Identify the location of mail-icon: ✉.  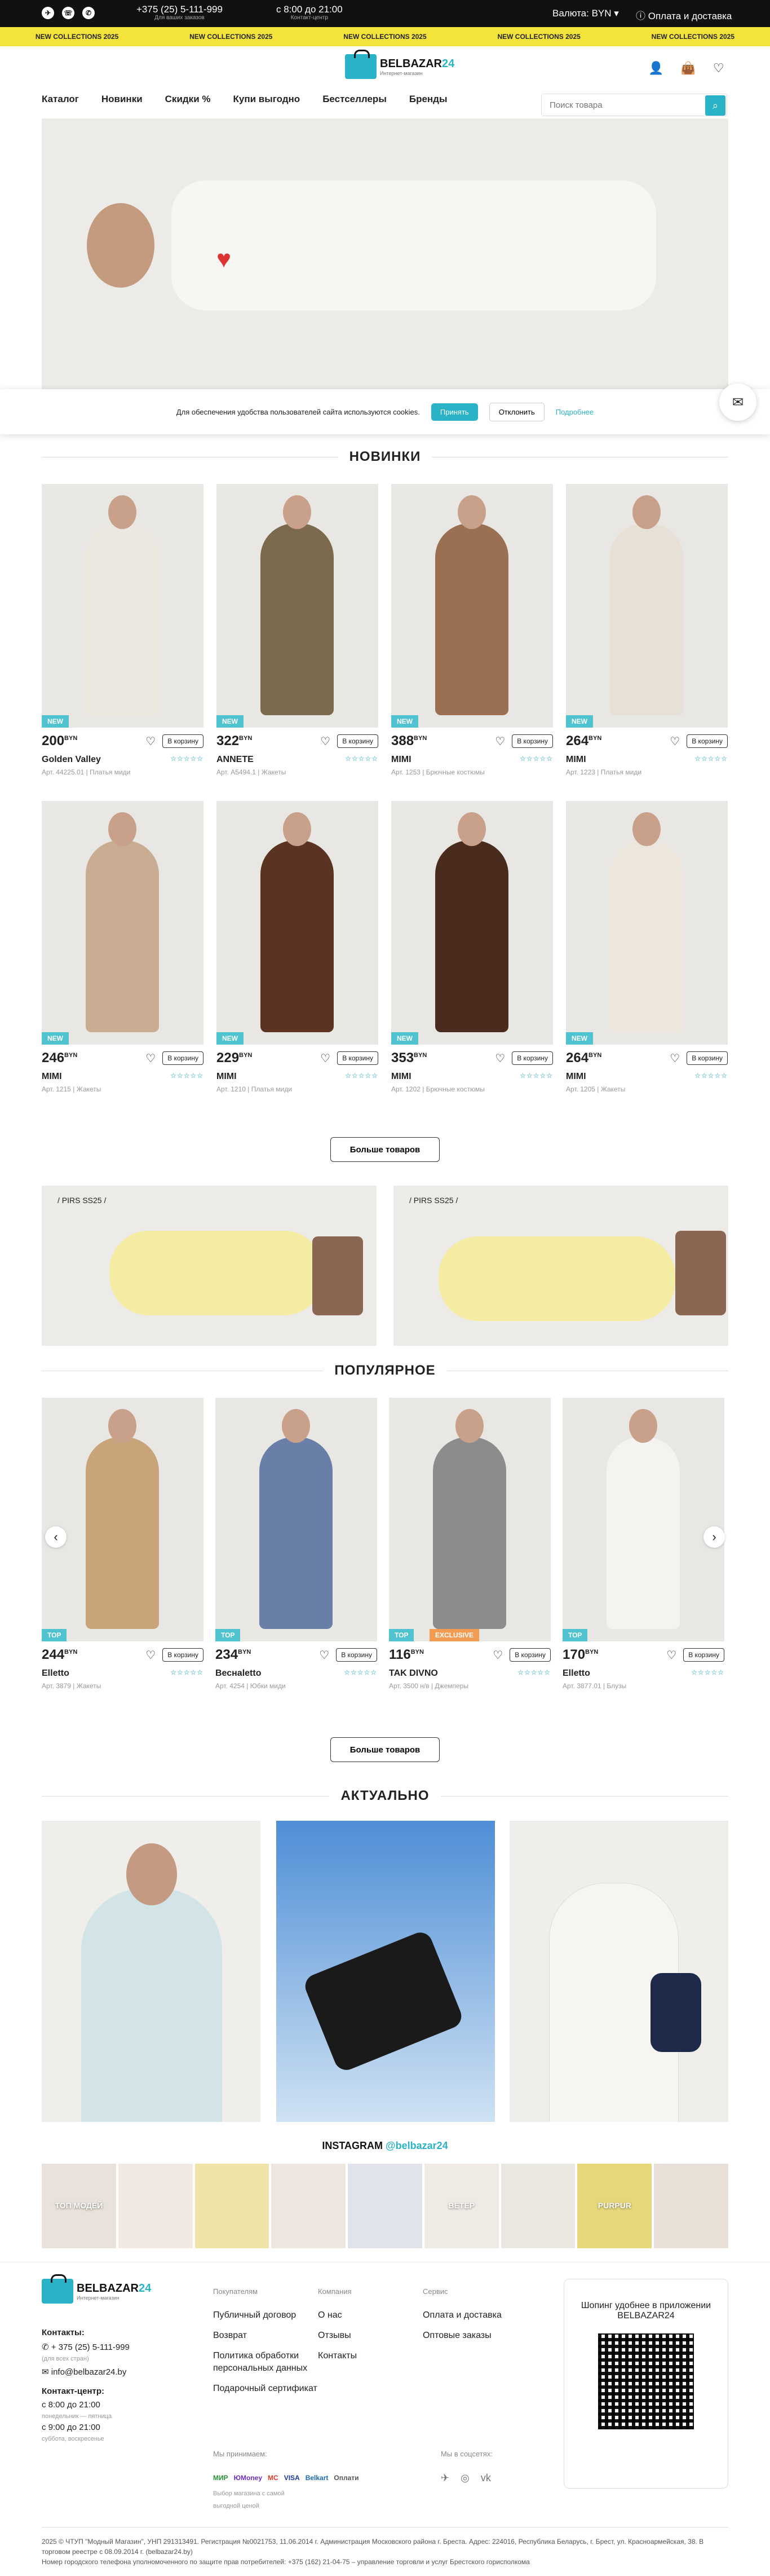
(738, 403).